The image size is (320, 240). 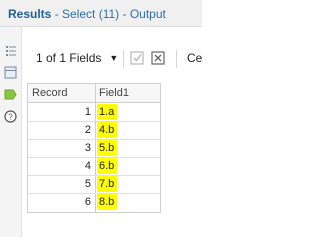 What do you see at coordinates (94, 184) in the screenshot?
I see `table-row: 5 7.b` at bounding box center [94, 184].